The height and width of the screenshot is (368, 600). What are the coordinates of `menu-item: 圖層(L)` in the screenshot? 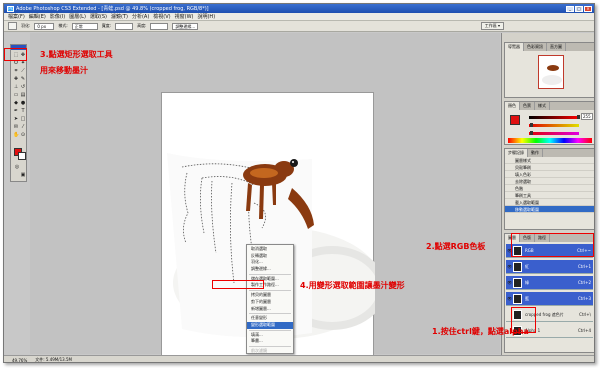 It's located at (77, 16).